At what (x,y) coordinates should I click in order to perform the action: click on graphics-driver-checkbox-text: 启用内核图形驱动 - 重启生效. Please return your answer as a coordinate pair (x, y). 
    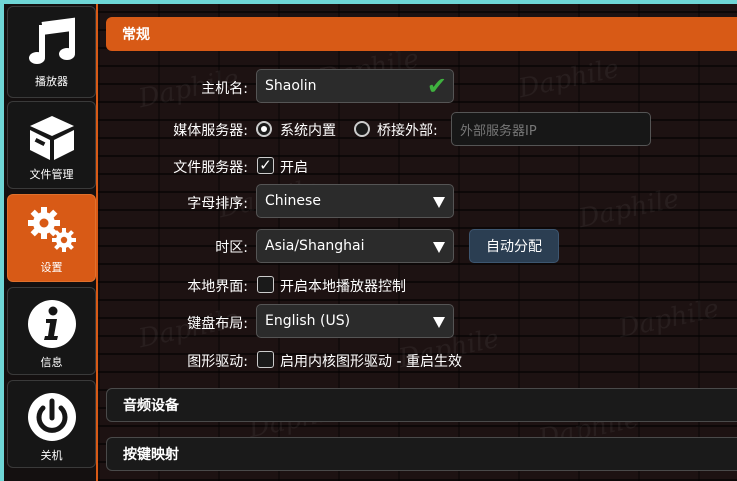
    Looking at the image, I should click on (371, 362).